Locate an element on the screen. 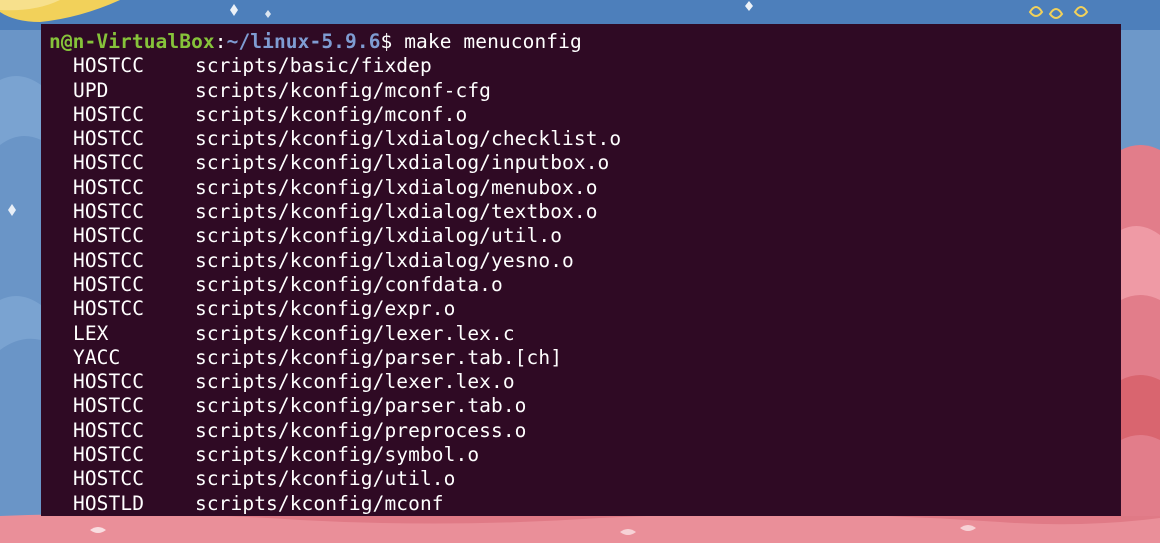  build-step-path: scripts/kconfig/lexer.lex.c is located at coordinates (355, 333).